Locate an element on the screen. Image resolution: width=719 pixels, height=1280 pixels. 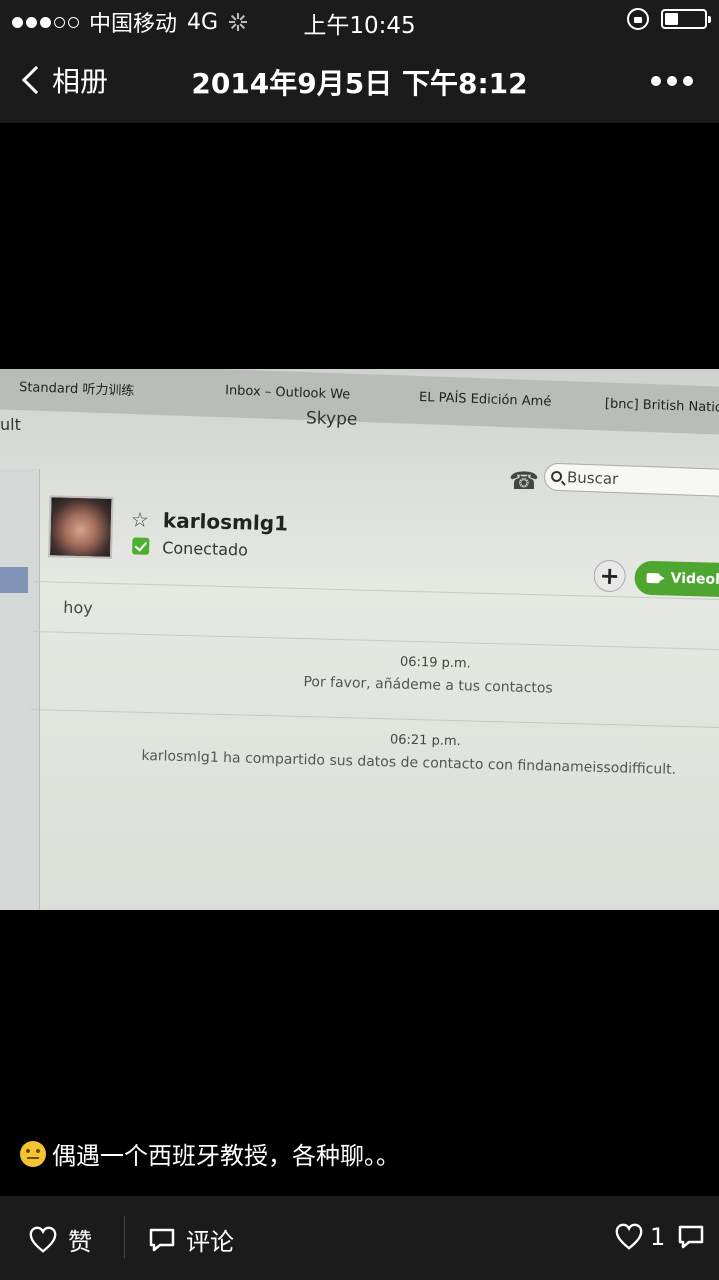
photo-caption: 偶遇一个西班牙教授，各种聊。。 is located at coordinates (210, 1153).